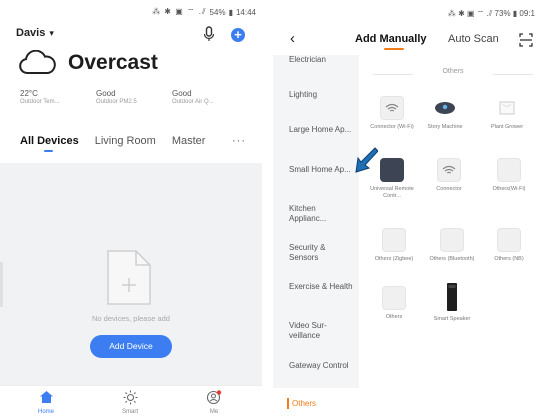 The width and height of the screenshot is (535, 419). I want to click on device-others: Others, so click(394, 303).